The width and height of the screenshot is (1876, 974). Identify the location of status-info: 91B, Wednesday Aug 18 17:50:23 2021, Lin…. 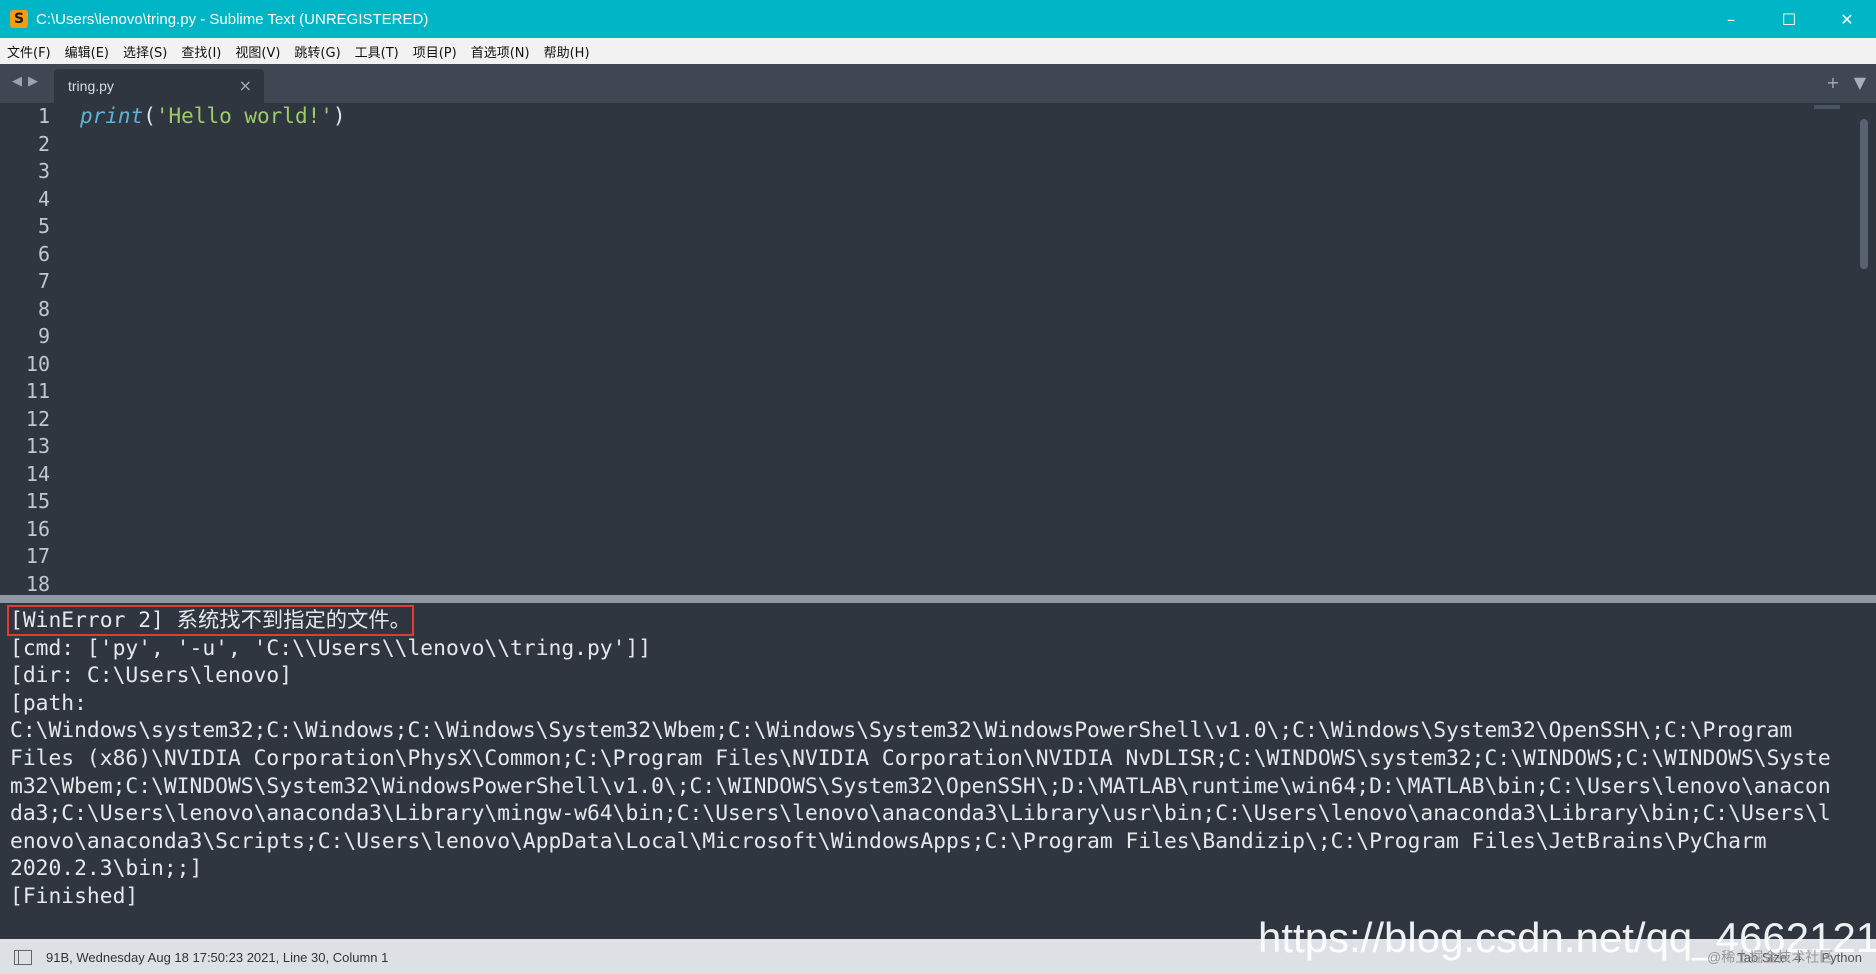
(217, 957).